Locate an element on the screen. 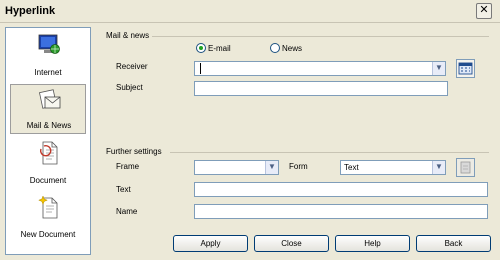  news-radio is located at coordinates (275, 48).